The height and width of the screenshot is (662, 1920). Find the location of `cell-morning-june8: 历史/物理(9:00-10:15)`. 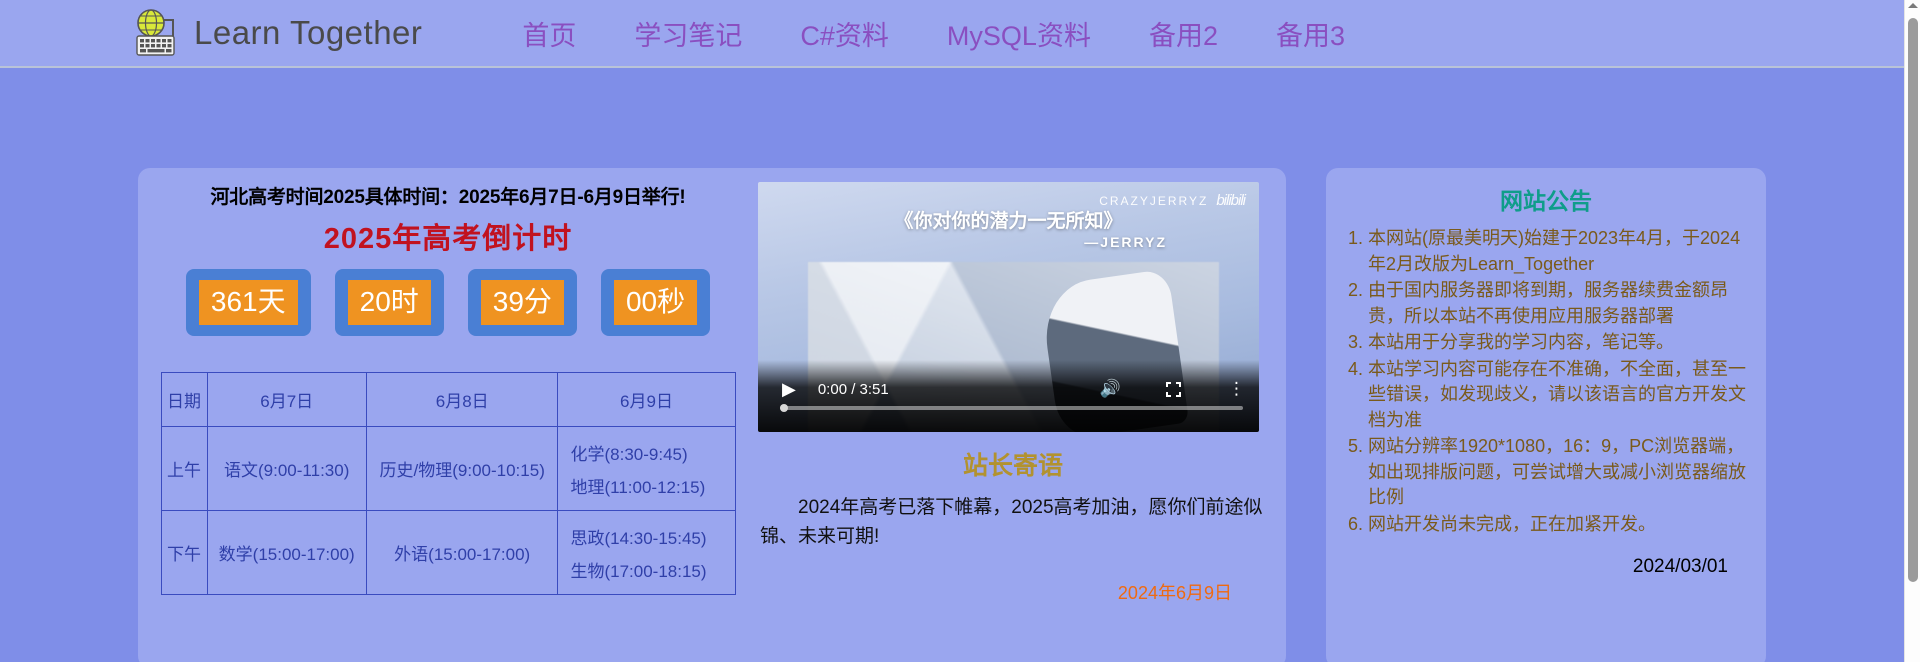

cell-morning-june8: 历史/物理(9:00-10:15) is located at coordinates (462, 469).